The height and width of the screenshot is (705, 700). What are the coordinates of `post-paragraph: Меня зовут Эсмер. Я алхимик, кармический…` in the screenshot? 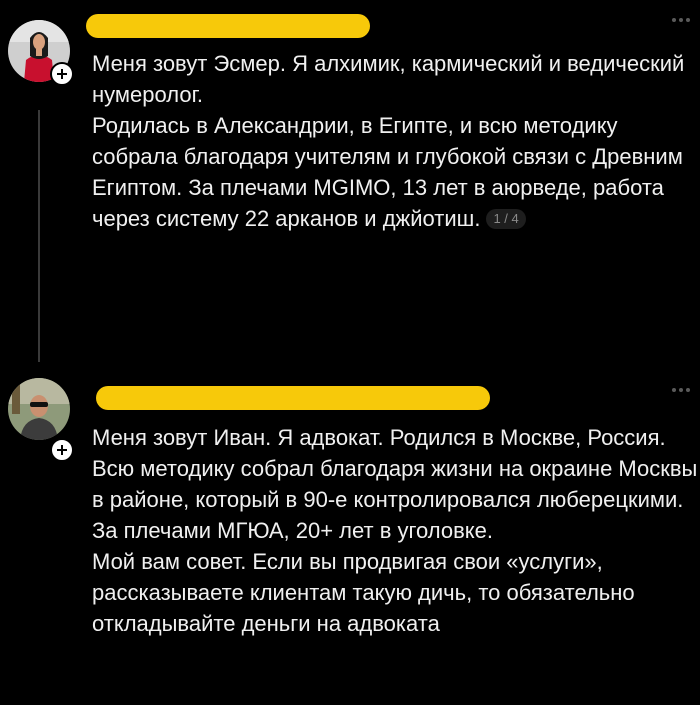 It's located at (388, 79).